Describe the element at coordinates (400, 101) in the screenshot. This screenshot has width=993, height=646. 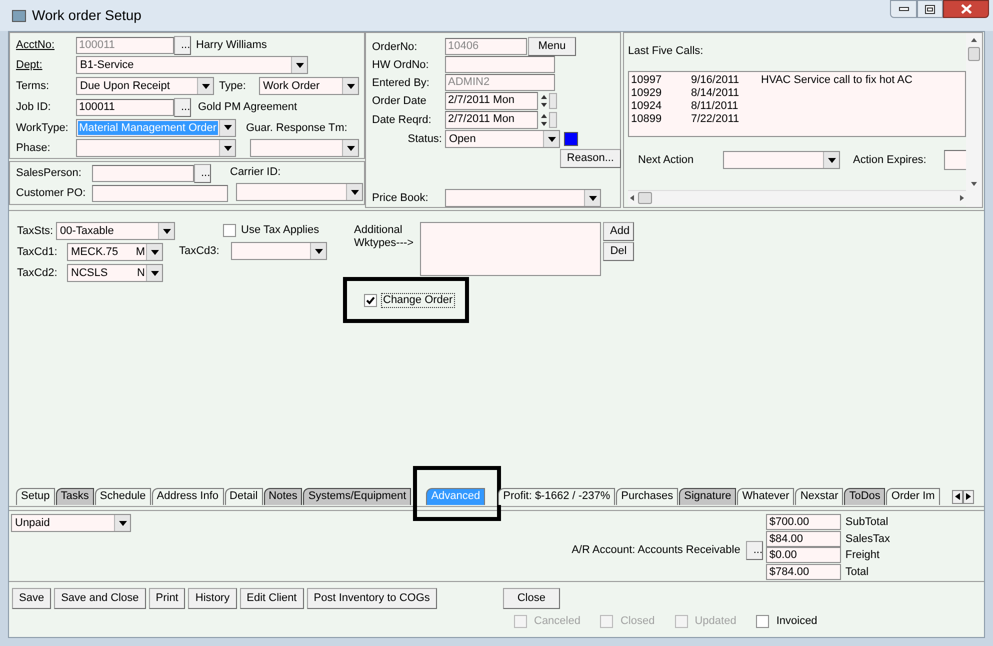
I see `field-label: Order Date` at that location.